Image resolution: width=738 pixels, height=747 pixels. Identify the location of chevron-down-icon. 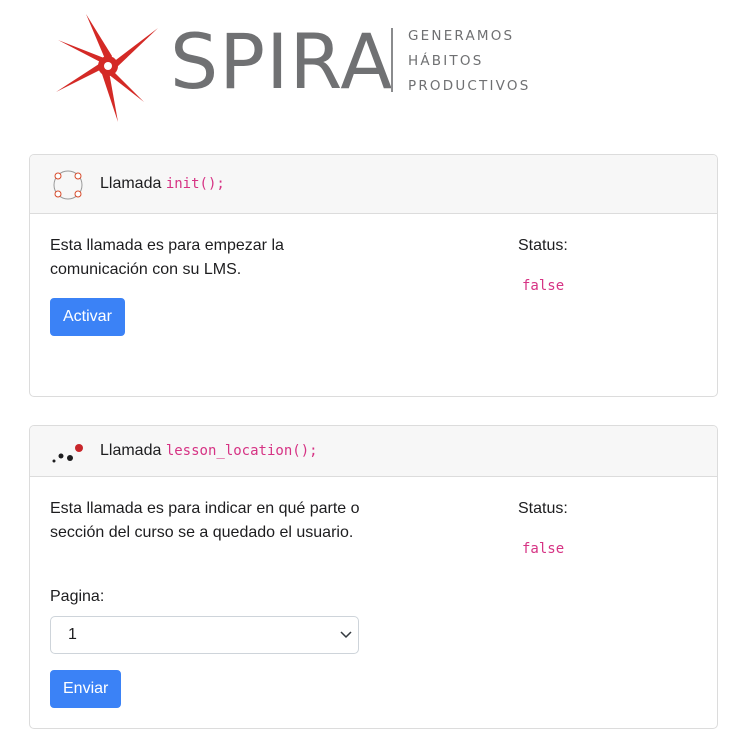
(346, 635).